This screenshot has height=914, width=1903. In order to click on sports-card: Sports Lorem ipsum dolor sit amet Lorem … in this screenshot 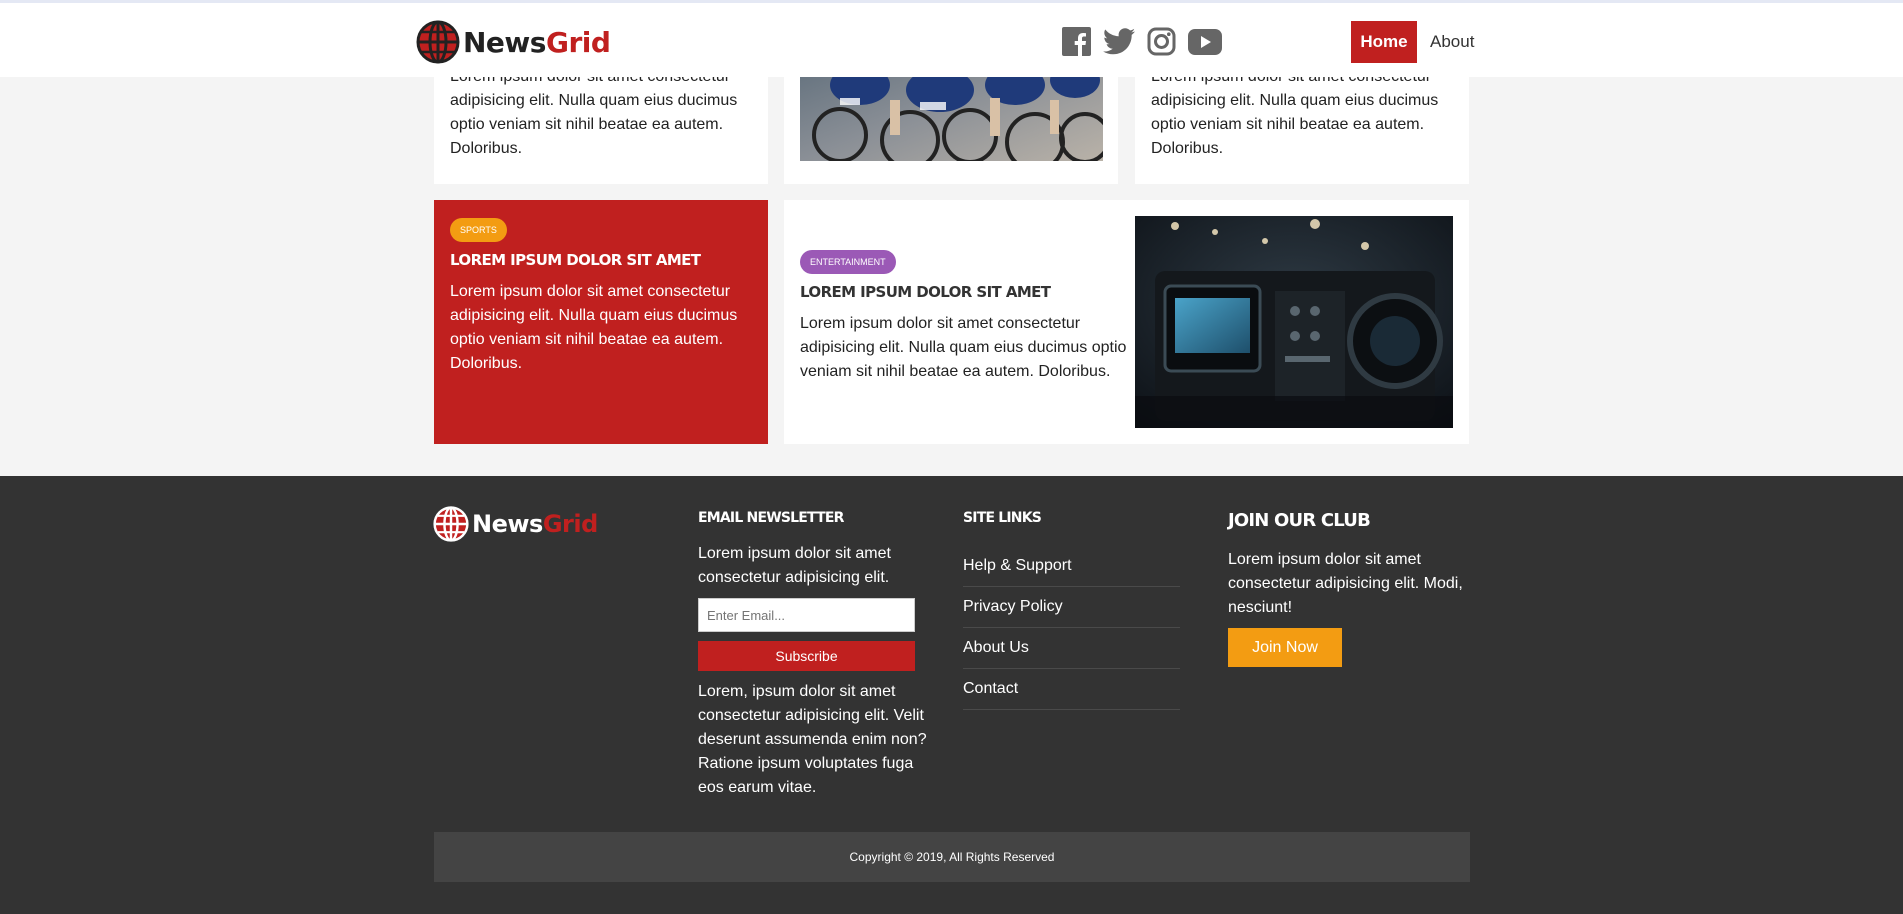, I will do `click(601, 322)`.